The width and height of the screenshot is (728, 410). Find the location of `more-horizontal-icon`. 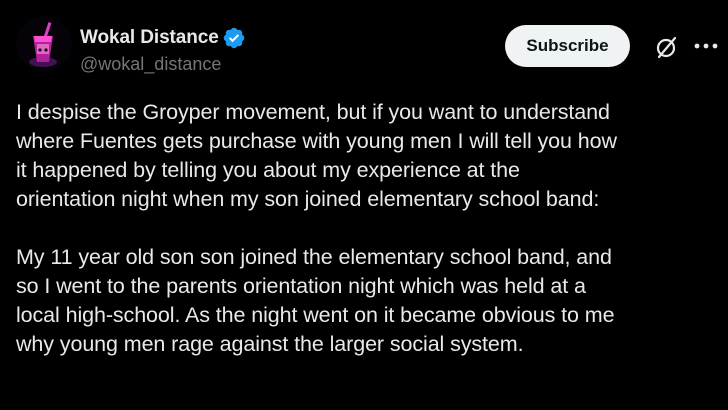

more-horizontal-icon is located at coordinates (706, 46).